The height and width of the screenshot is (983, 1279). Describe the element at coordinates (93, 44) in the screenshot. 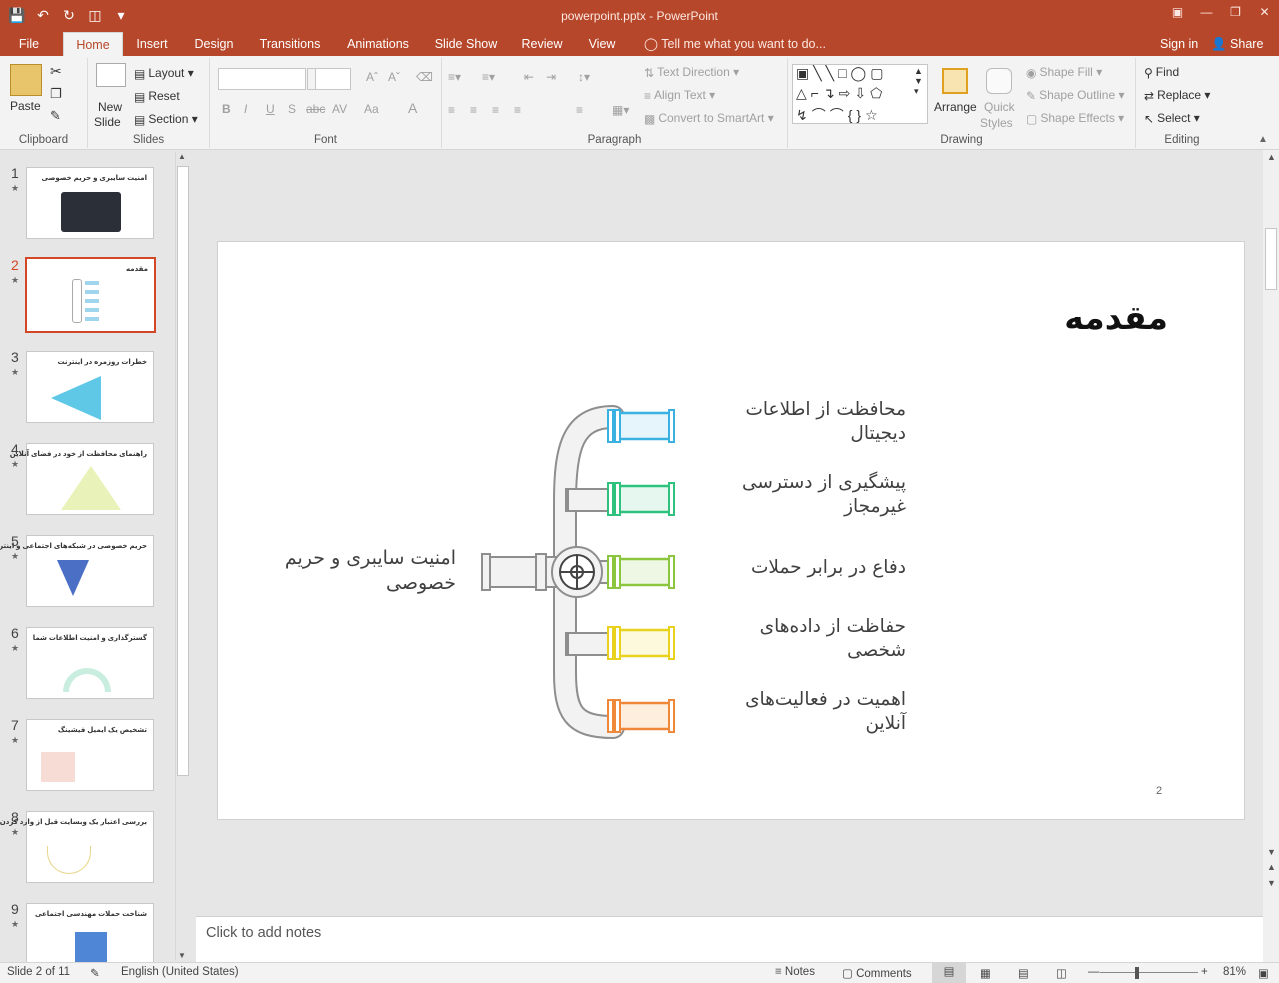

I see `tab-home: Home` at that location.